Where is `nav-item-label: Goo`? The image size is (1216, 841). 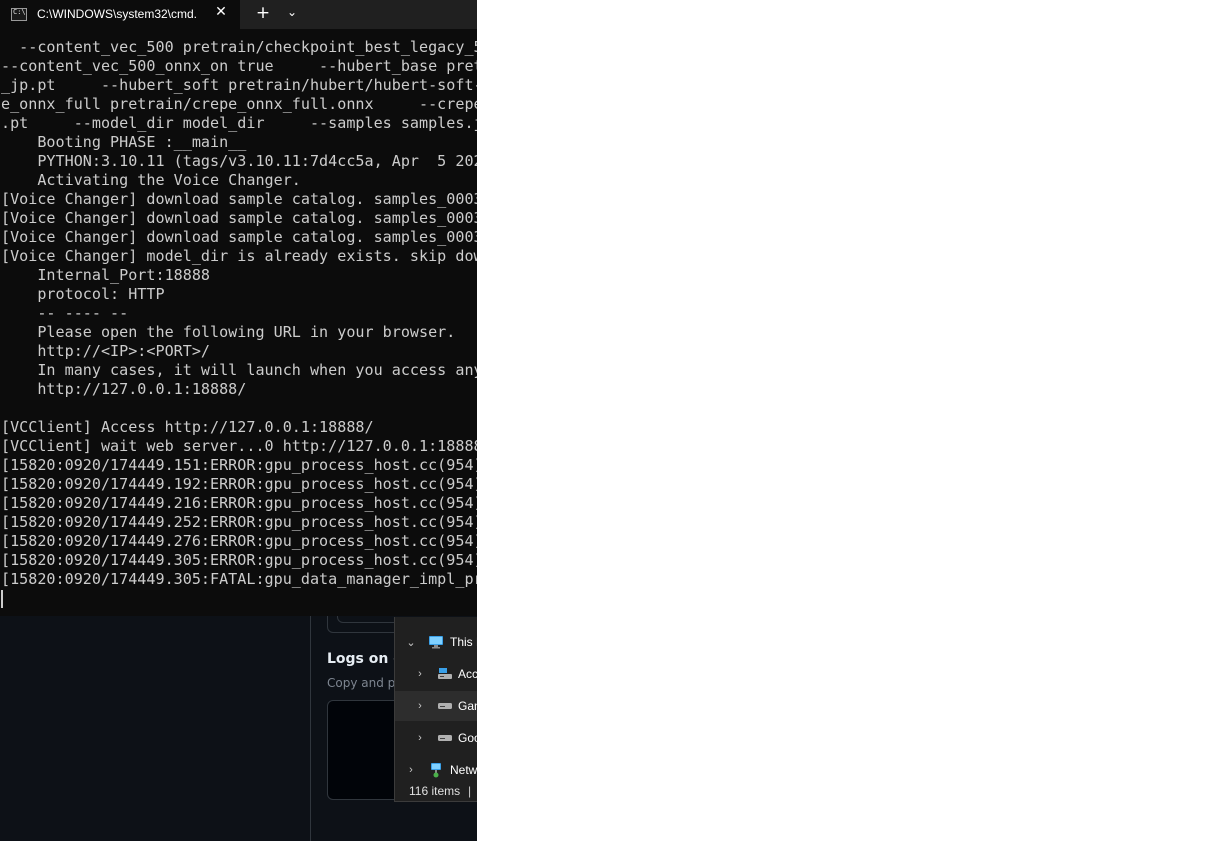
nav-item-label: Goo is located at coordinates (467, 738).